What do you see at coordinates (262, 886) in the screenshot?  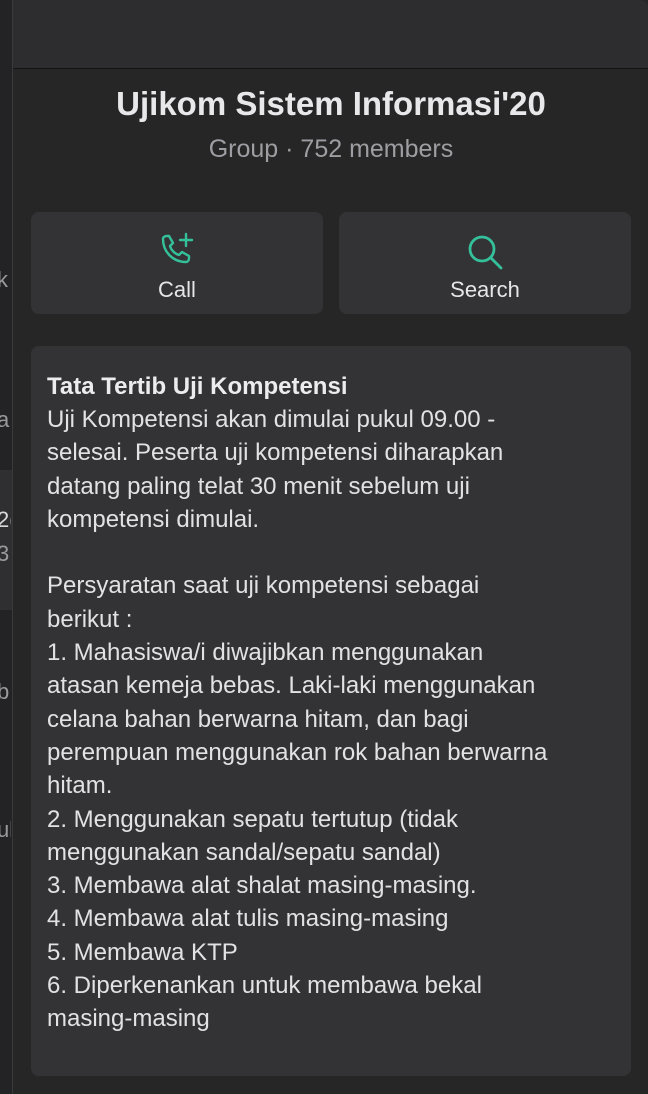 I see `description-line: 3. Membawa alat shalat masing-masing.` at bounding box center [262, 886].